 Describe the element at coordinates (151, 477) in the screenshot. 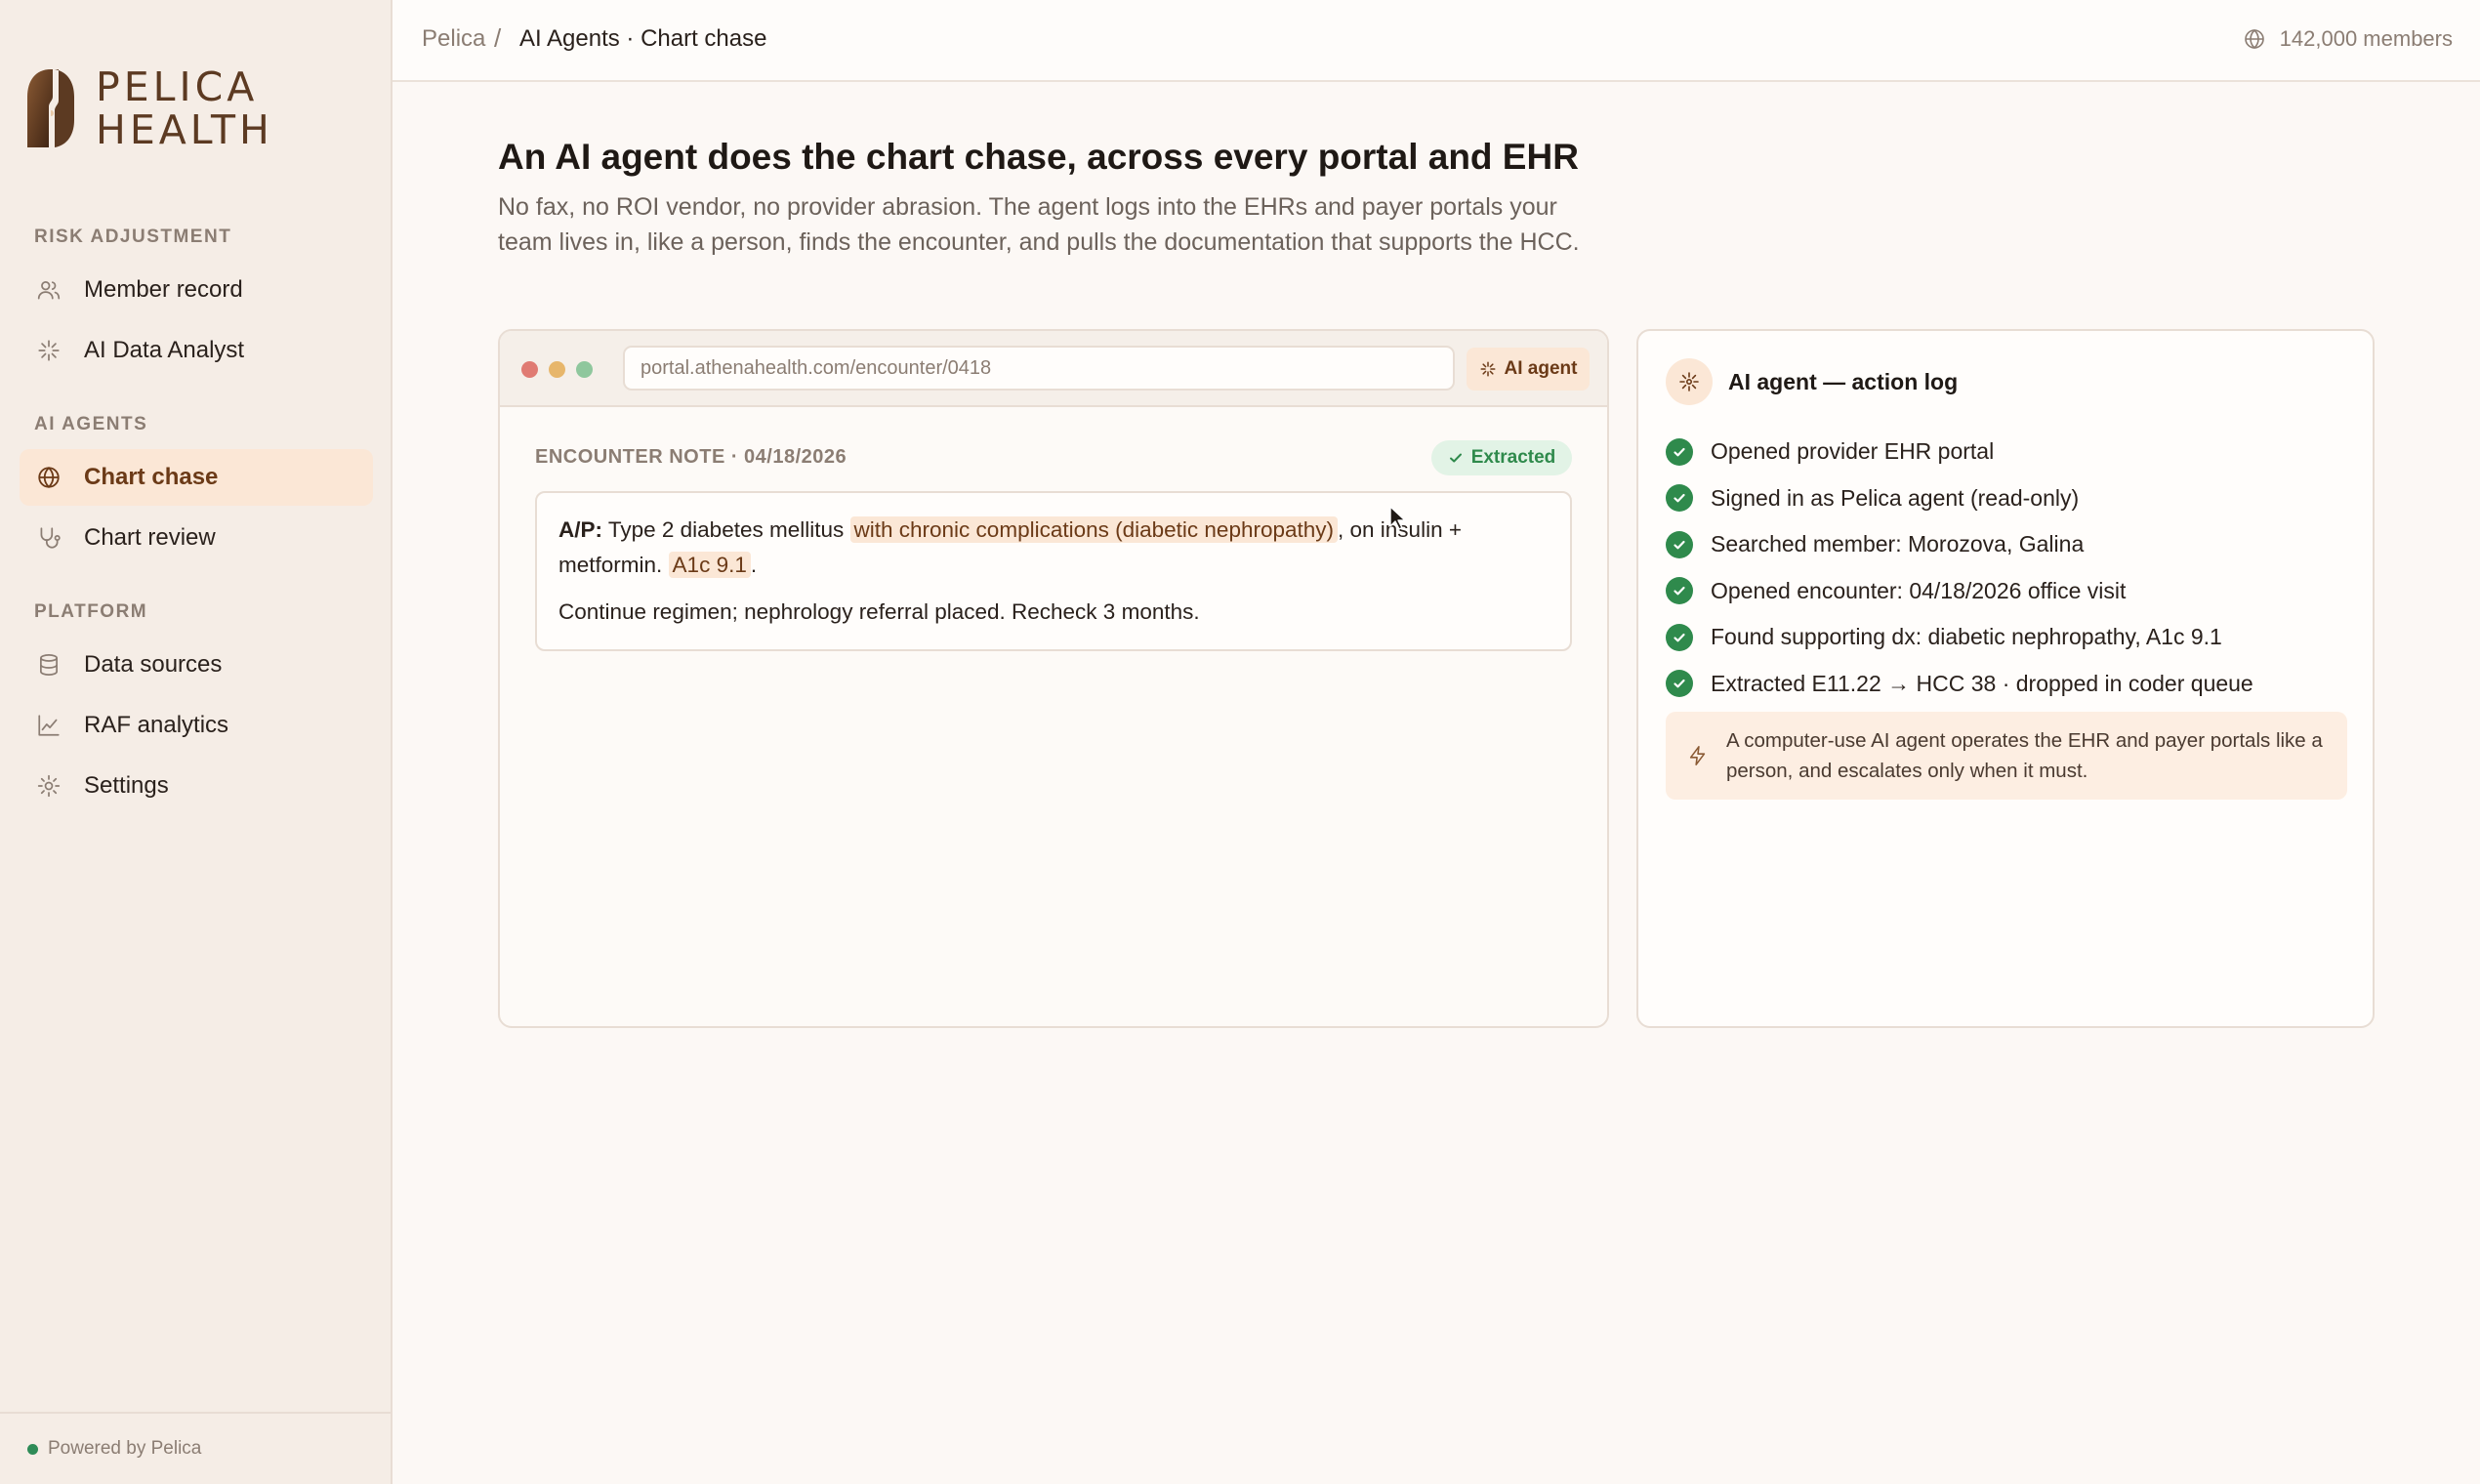

I see `sidebar-item-label: Chart chase` at that location.